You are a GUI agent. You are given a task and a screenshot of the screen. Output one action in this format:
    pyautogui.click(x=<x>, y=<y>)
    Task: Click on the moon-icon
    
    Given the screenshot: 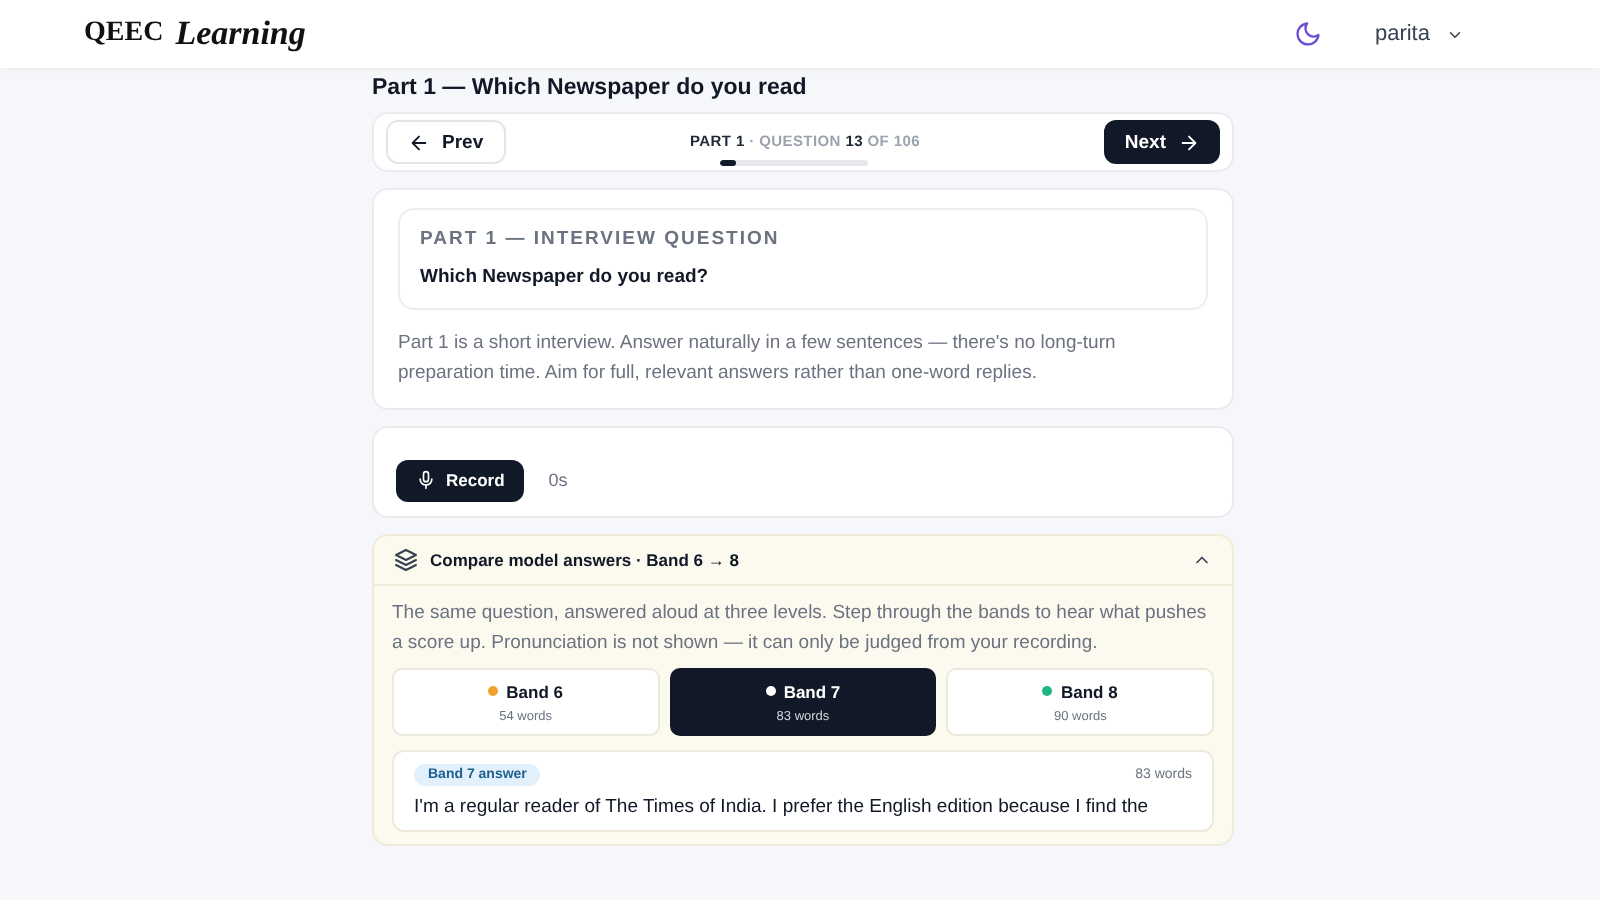 What is the action you would take?
    pyautogui.click(x=1308, y=34)
    